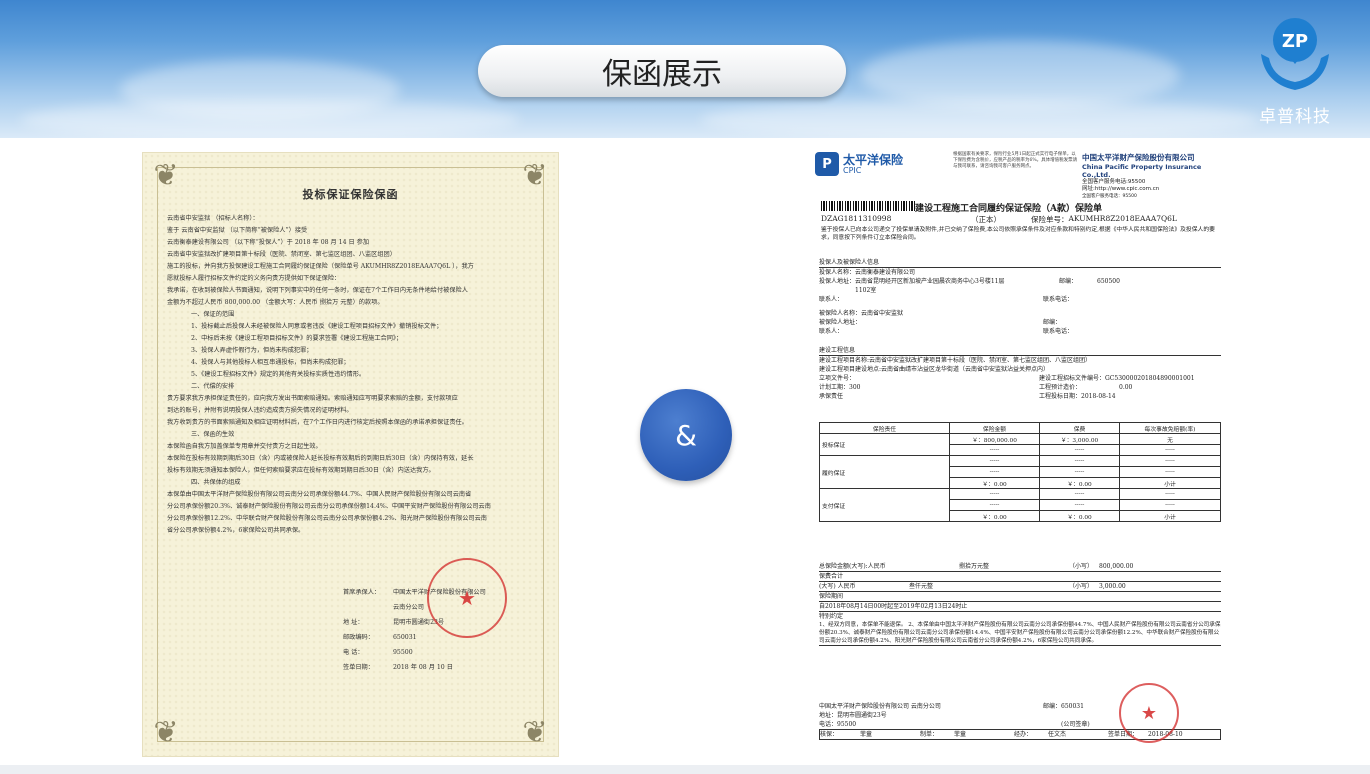 The image size is (1370, 774). I want to click on zp-hands-icon: ZP, so click(1295, 54).